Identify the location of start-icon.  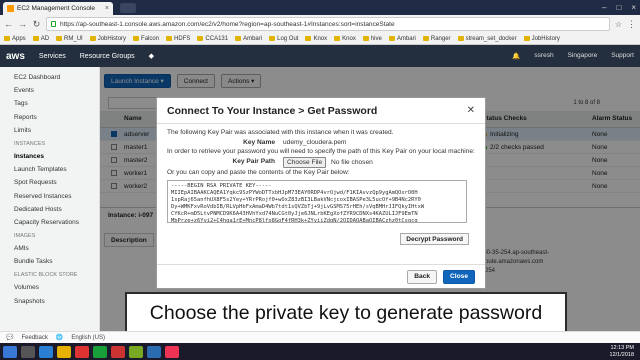
(10, 351).